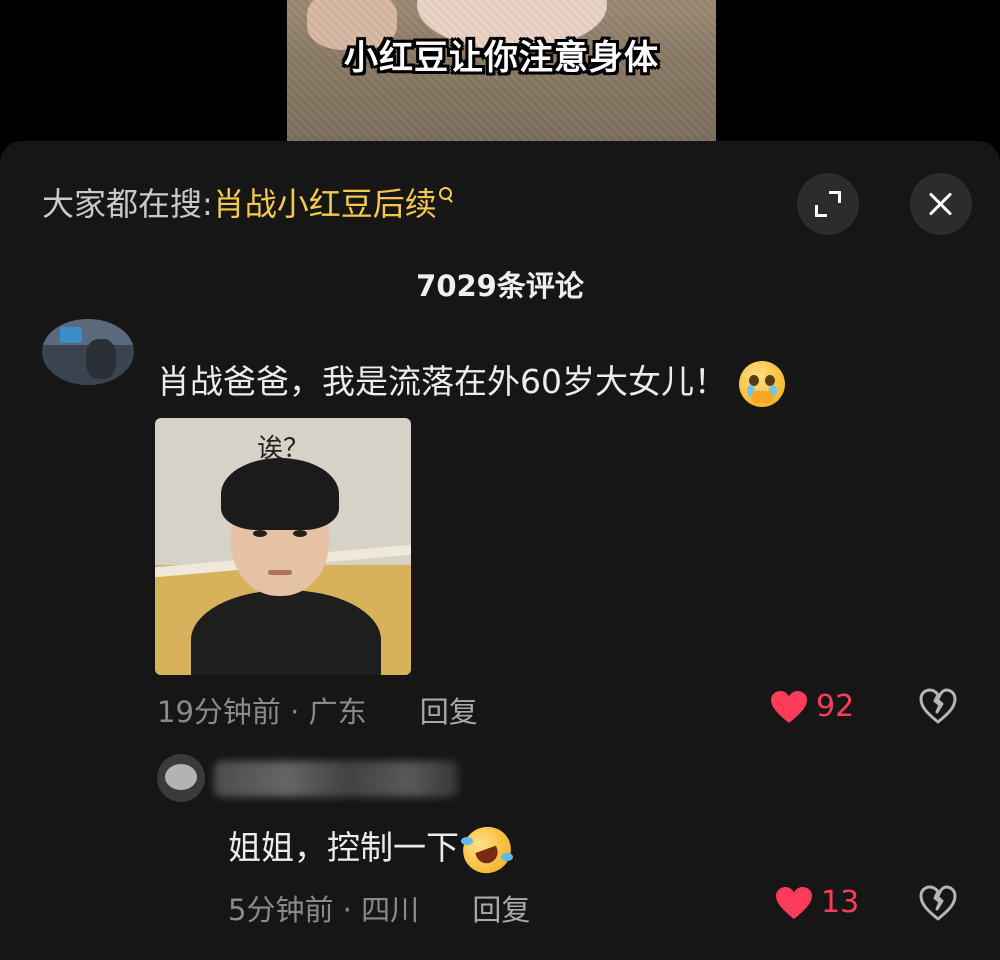 The image size is (1000, 960). What do you see at coordinates (840, 902) in the screenshot?
I see `like-count: 13` at bounding box center [840, 902].